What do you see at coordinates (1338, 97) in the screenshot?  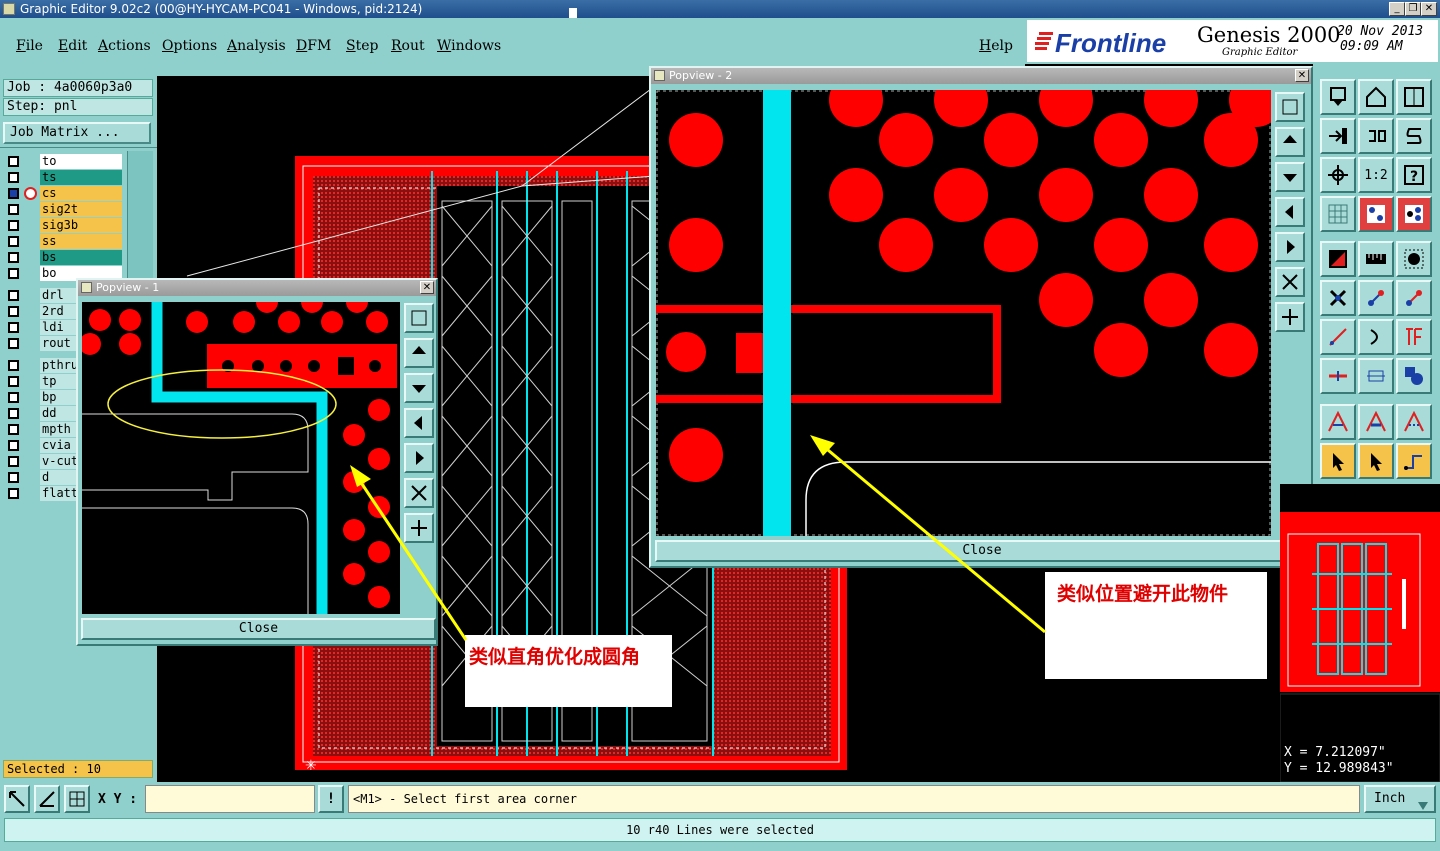 I see `open-step-icon` at bounding box center [1338, 97].